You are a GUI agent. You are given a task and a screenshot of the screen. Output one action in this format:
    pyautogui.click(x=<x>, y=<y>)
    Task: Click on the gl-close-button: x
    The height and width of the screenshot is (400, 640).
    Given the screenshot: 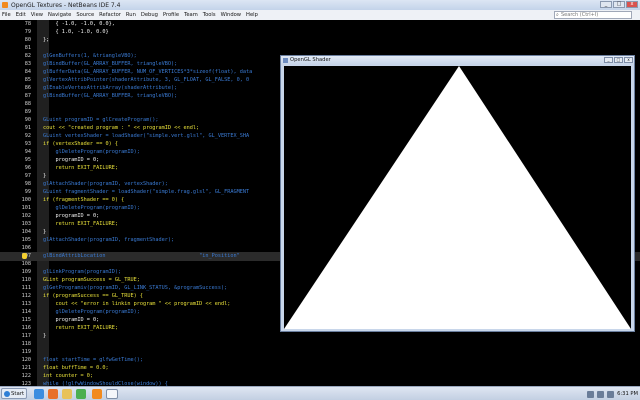 What is the action you would take?
    pyautogui.click(x=628, y=60)
    